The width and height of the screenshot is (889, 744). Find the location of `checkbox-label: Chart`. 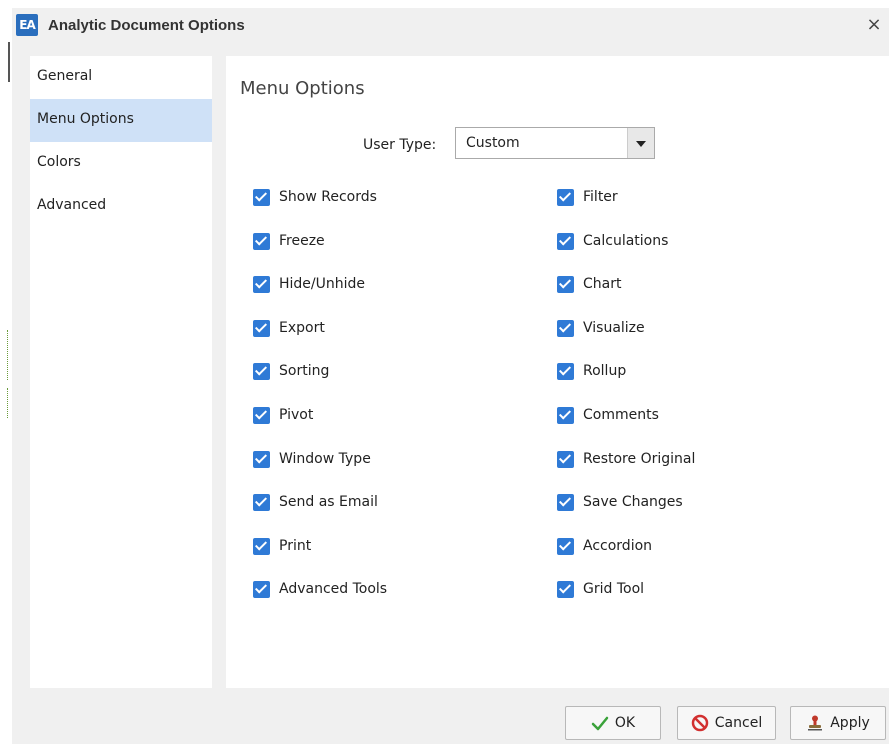

checkbox-label: Chart is located at coordinates (602, 284).